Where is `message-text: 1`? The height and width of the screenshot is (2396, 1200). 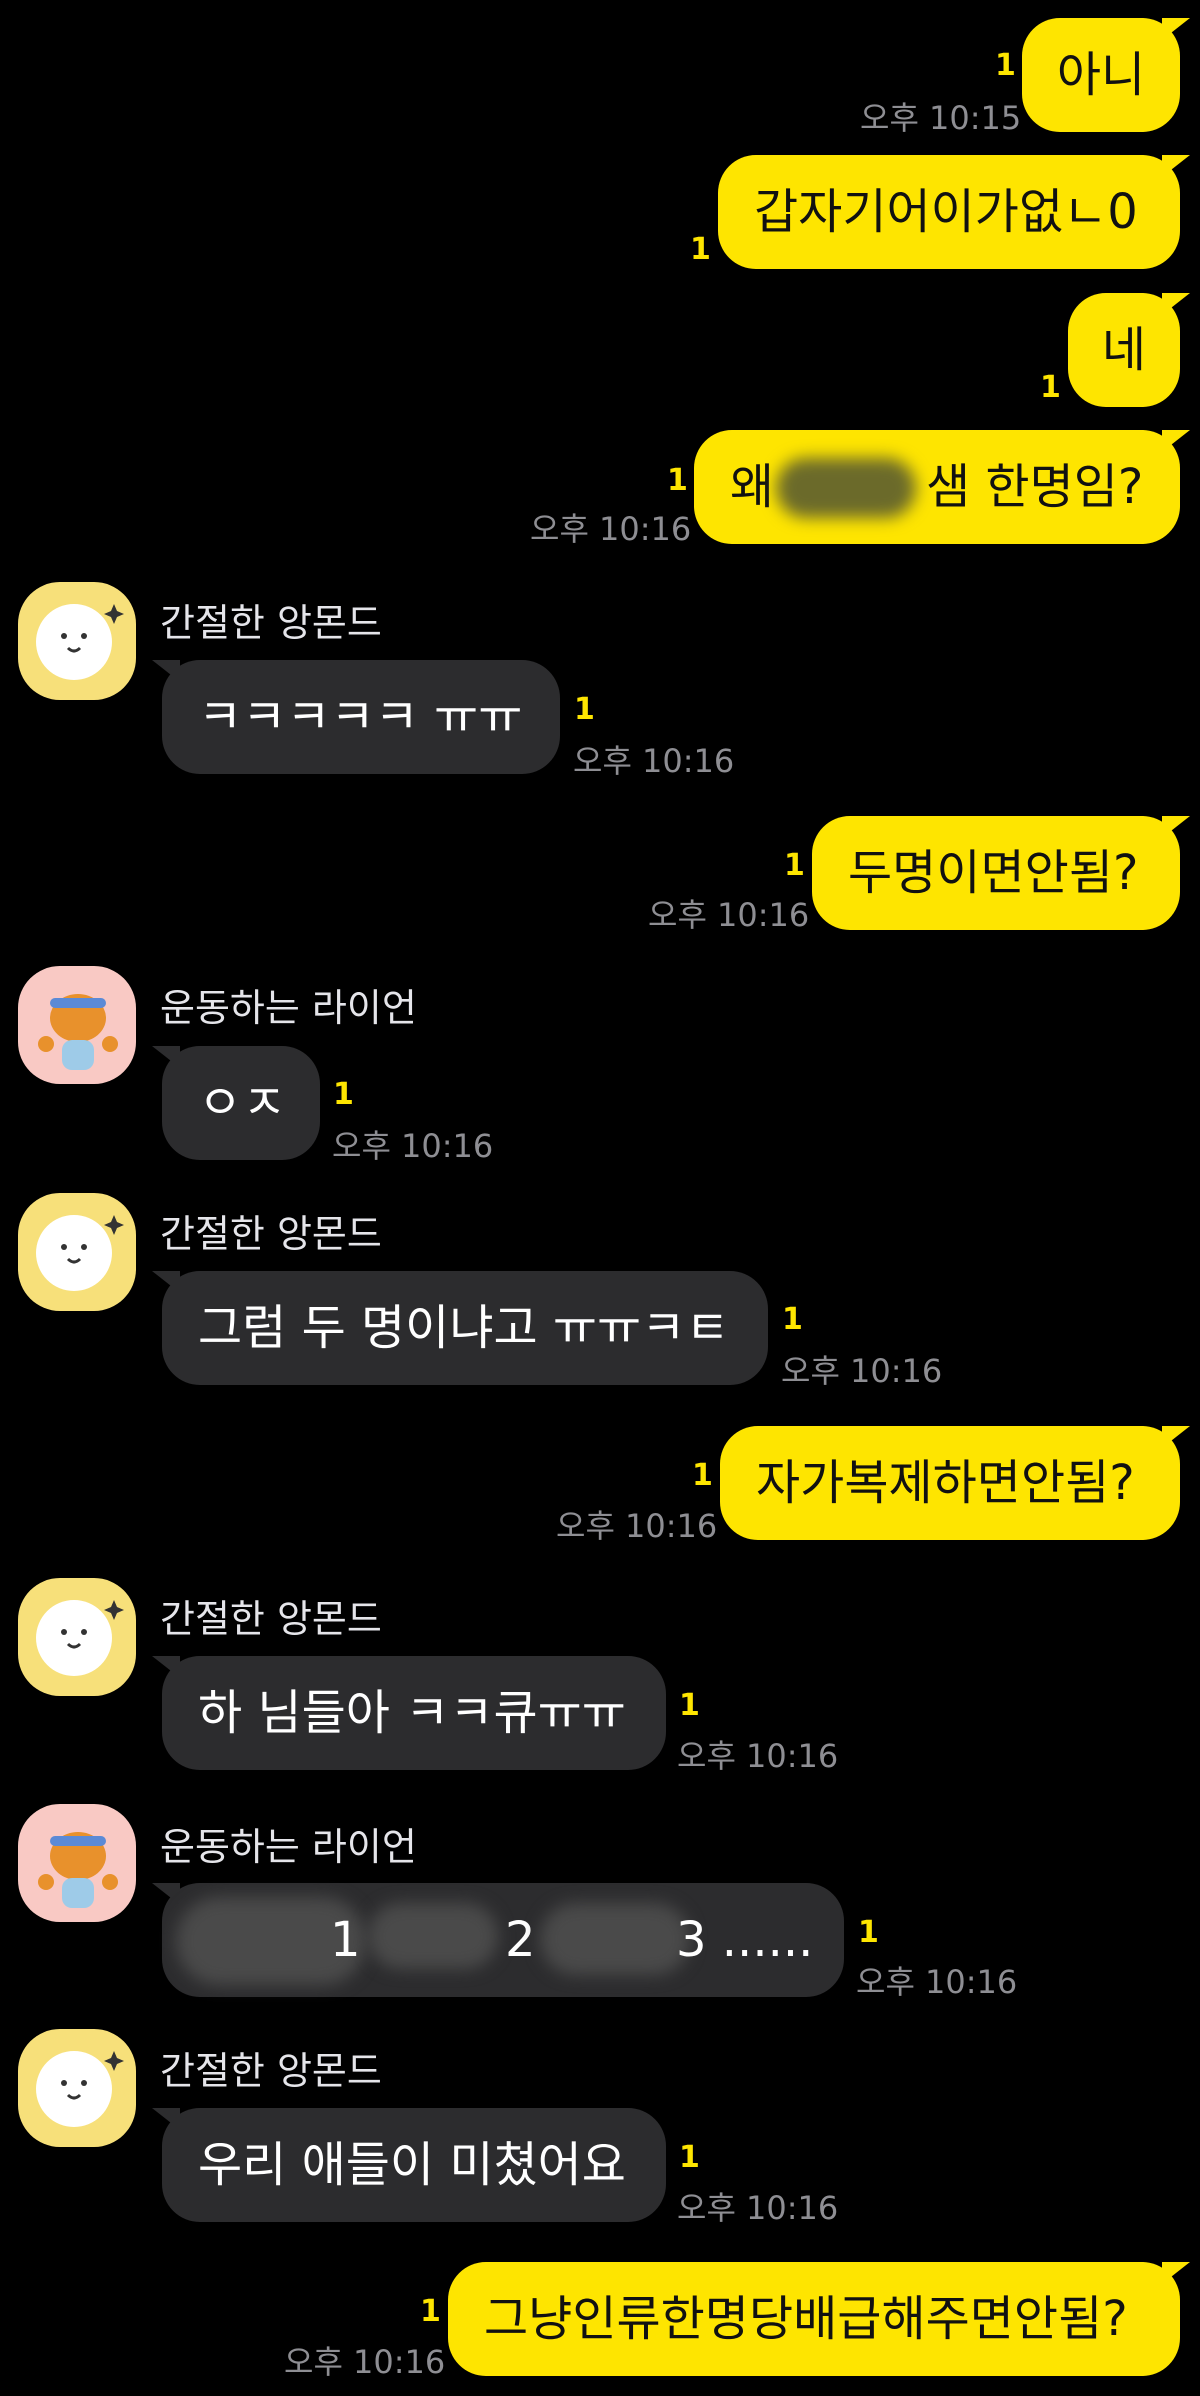 message-text: 1 is located at coordinates (345, 1940).